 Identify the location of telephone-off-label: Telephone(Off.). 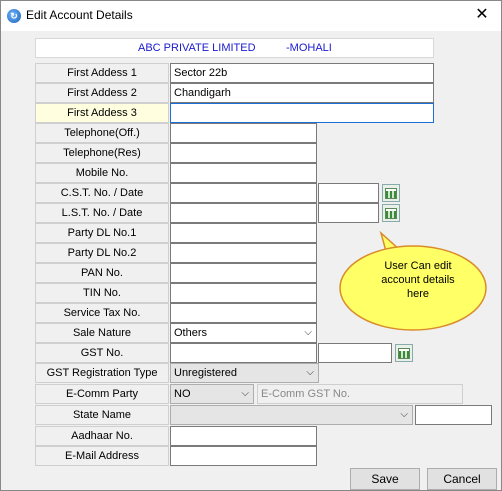
(102, 133).